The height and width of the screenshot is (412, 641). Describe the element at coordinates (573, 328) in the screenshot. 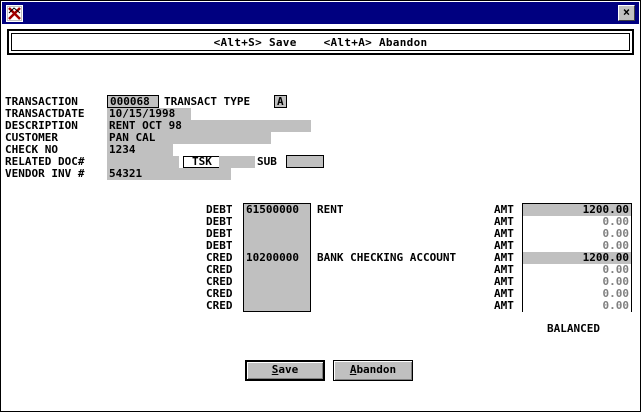

I see `balance-status: BALANCED` at that location.